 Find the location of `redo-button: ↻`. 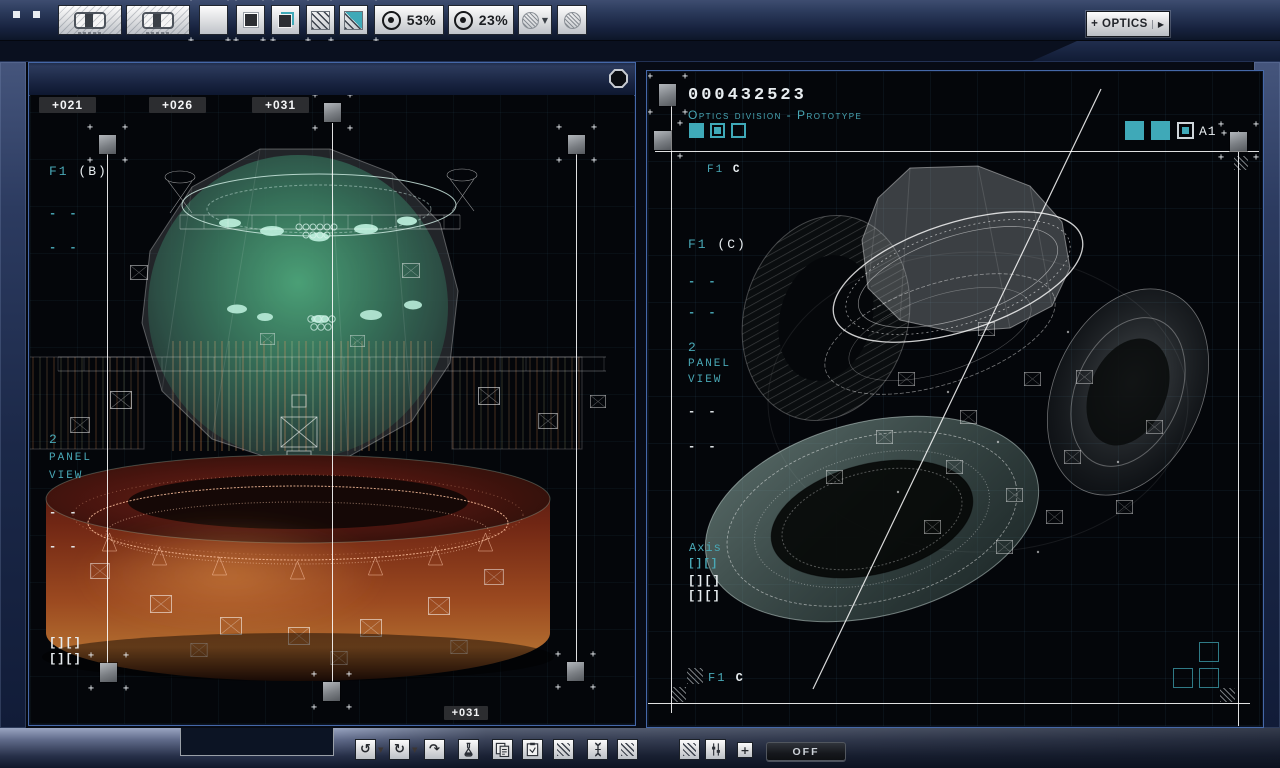

redo-button: ↻ is located at coordinates (399, 749).